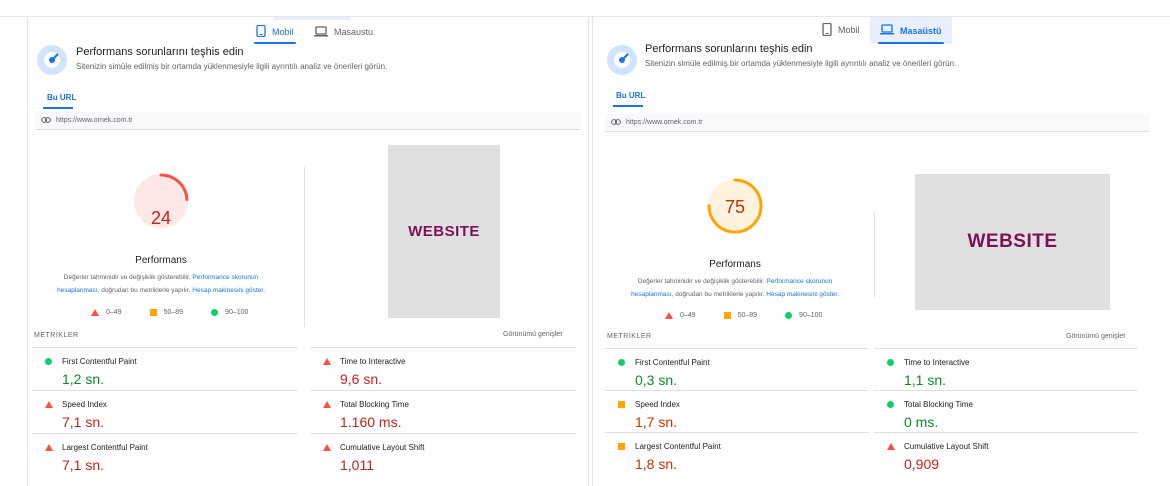  I want to click on tab-desktop: Masaüstü, so click(911, 30).